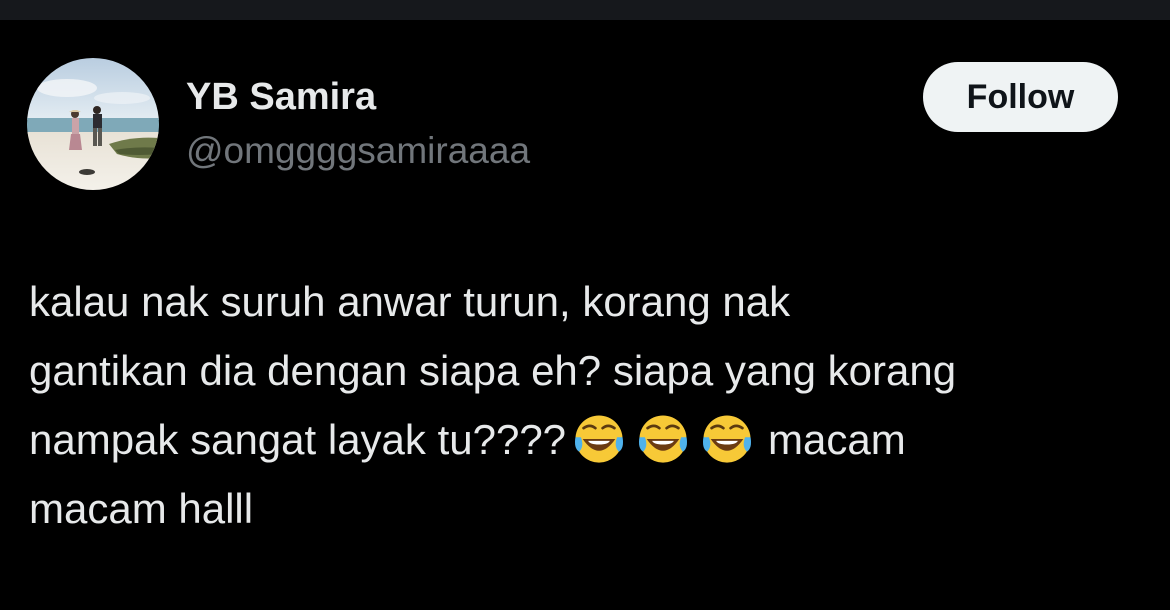  I want to click on tweet-line-text: macam, so click(837, 439).